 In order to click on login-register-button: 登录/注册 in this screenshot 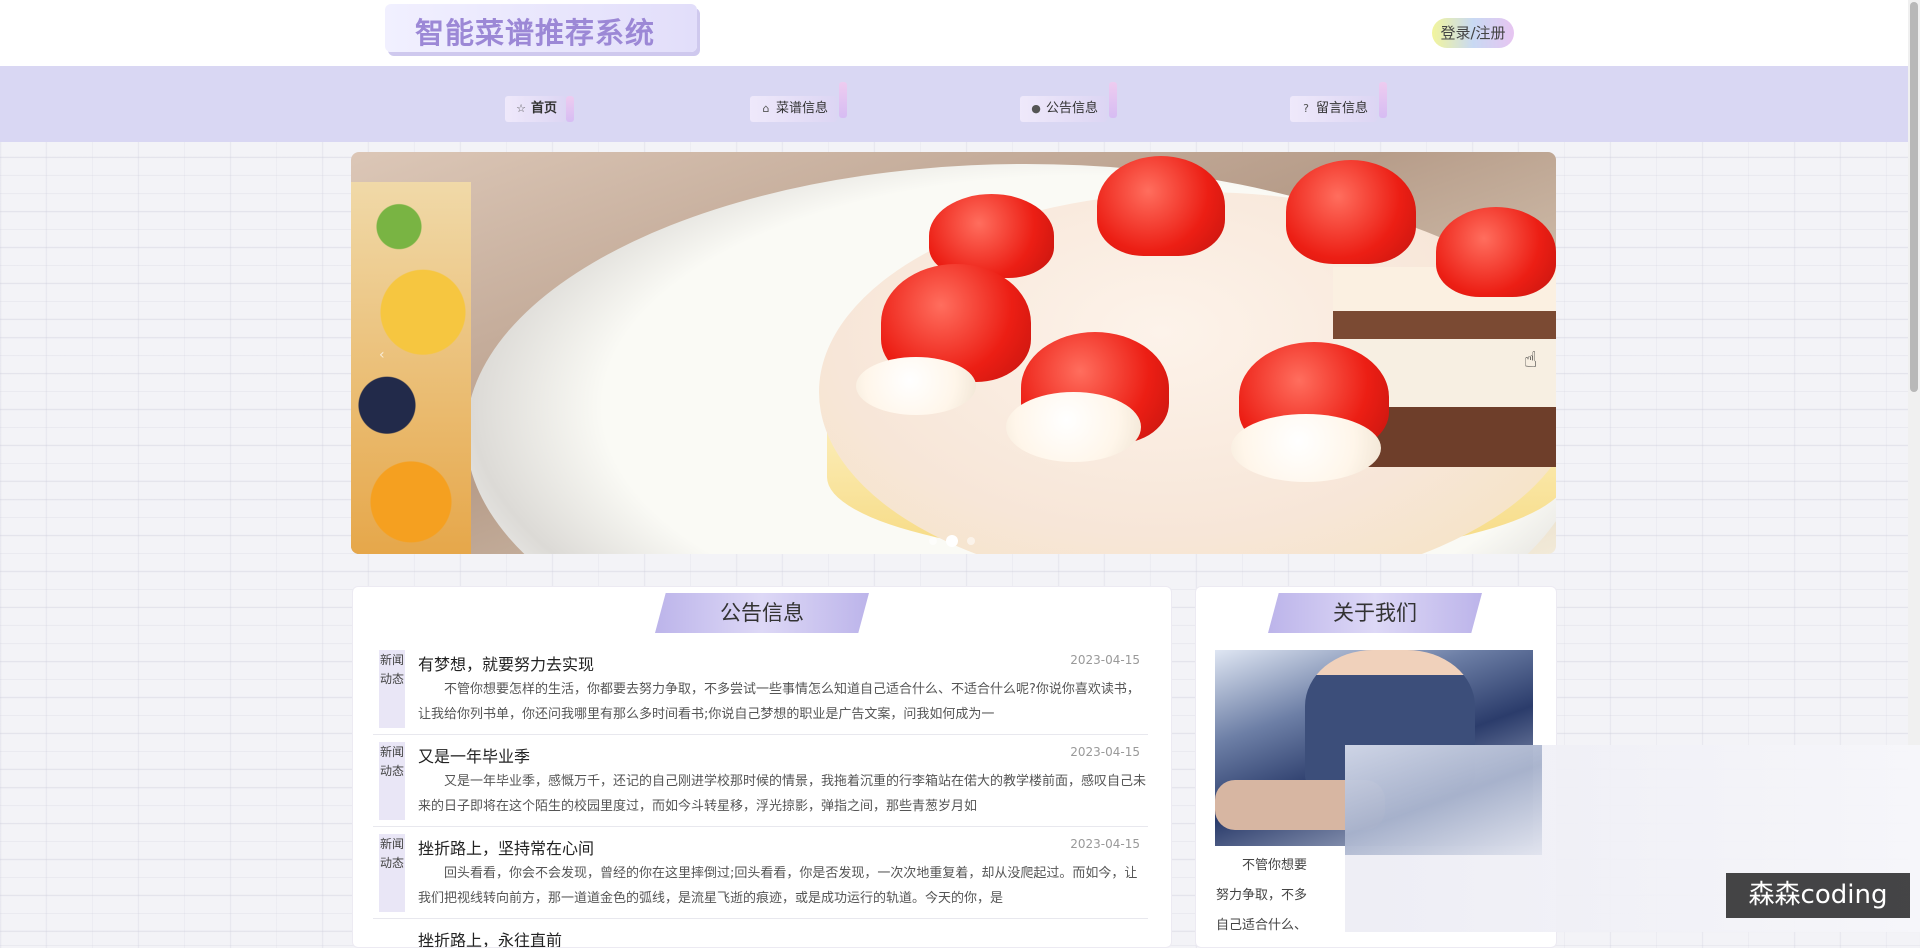, I will do `click(1473, 33)`.